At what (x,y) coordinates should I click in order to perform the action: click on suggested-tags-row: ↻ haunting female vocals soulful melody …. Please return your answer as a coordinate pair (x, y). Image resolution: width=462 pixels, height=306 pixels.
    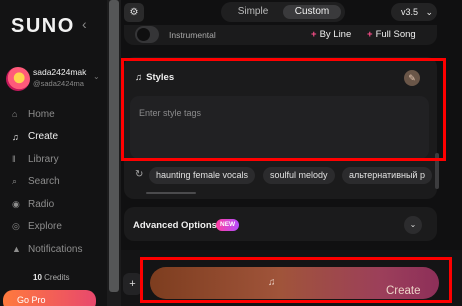
    Looking at the image, I should click on (280, 176).